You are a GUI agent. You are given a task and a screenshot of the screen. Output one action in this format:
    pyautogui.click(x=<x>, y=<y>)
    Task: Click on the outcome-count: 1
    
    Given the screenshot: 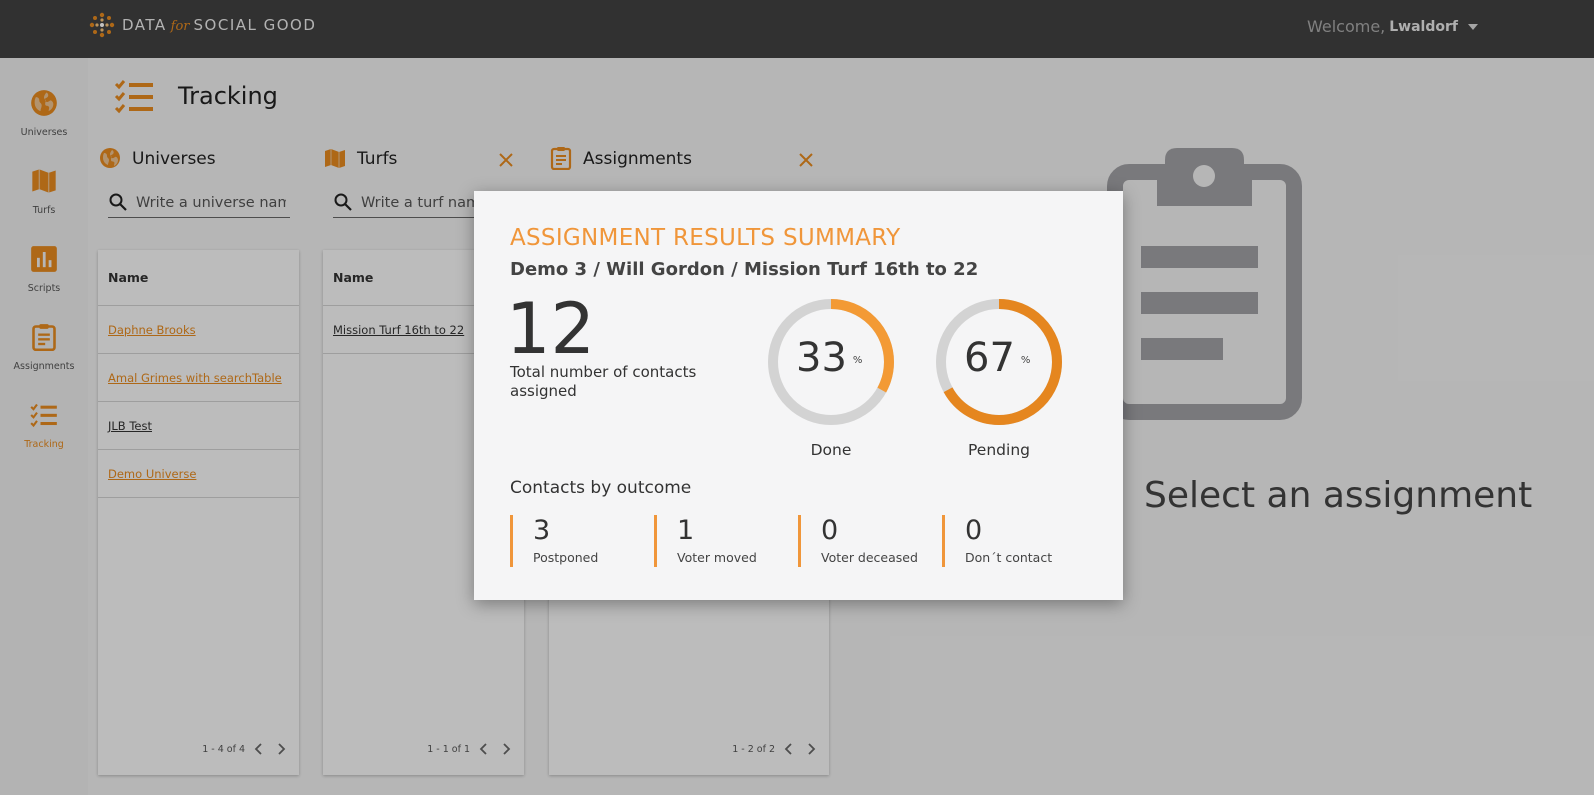 What is the action you would take?
    pyautogui.click(x=686, y=530)
    